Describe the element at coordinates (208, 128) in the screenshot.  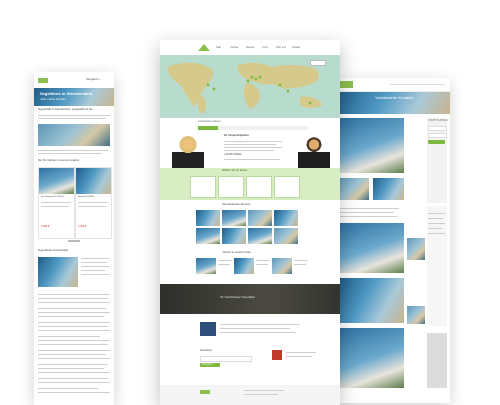
I see `tab-active` at that location.